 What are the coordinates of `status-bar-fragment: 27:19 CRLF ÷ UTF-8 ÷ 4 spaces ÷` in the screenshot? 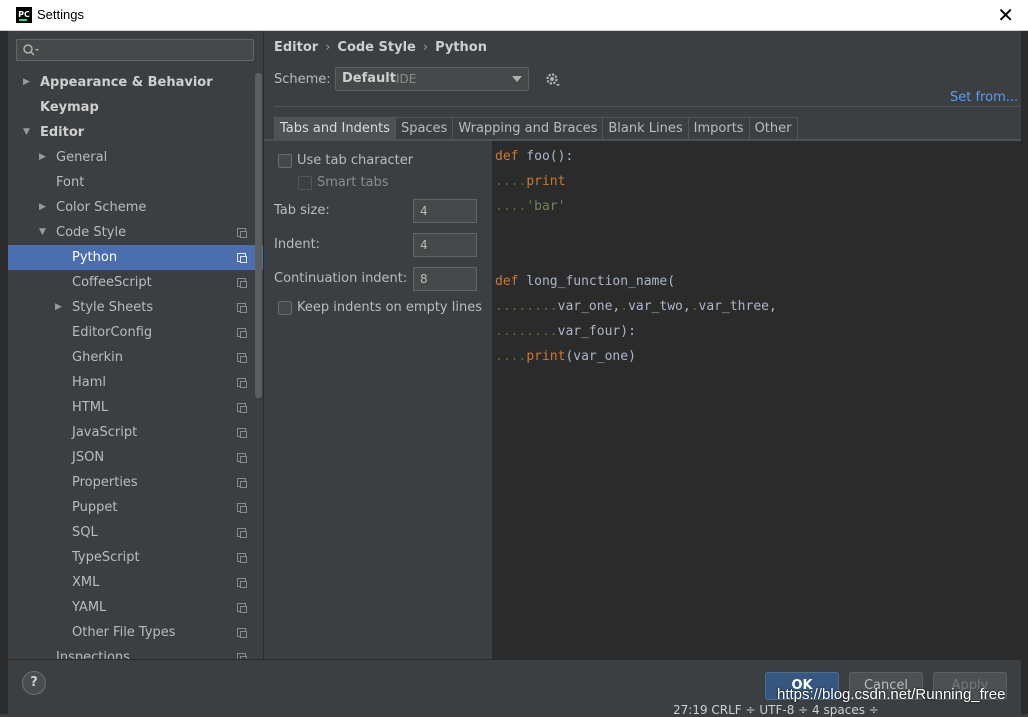 It's located at (776, 710).